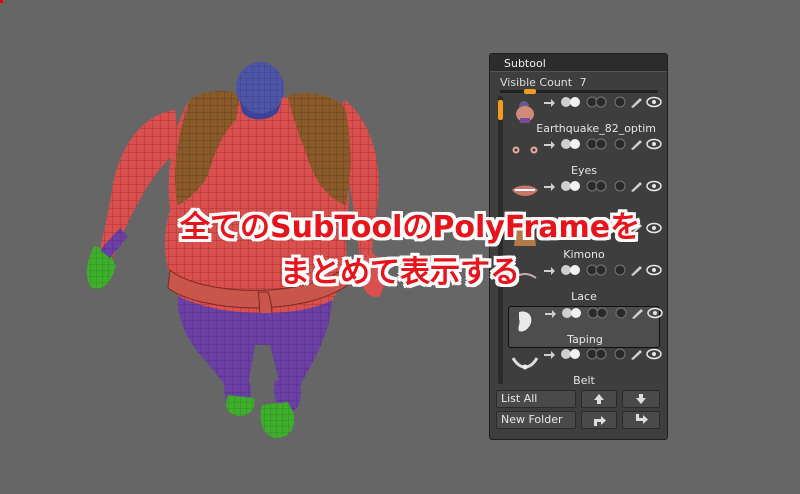 The width and height of the screenshot is (800, 494). I want to click on body-thumbnail, so click(525, 111).